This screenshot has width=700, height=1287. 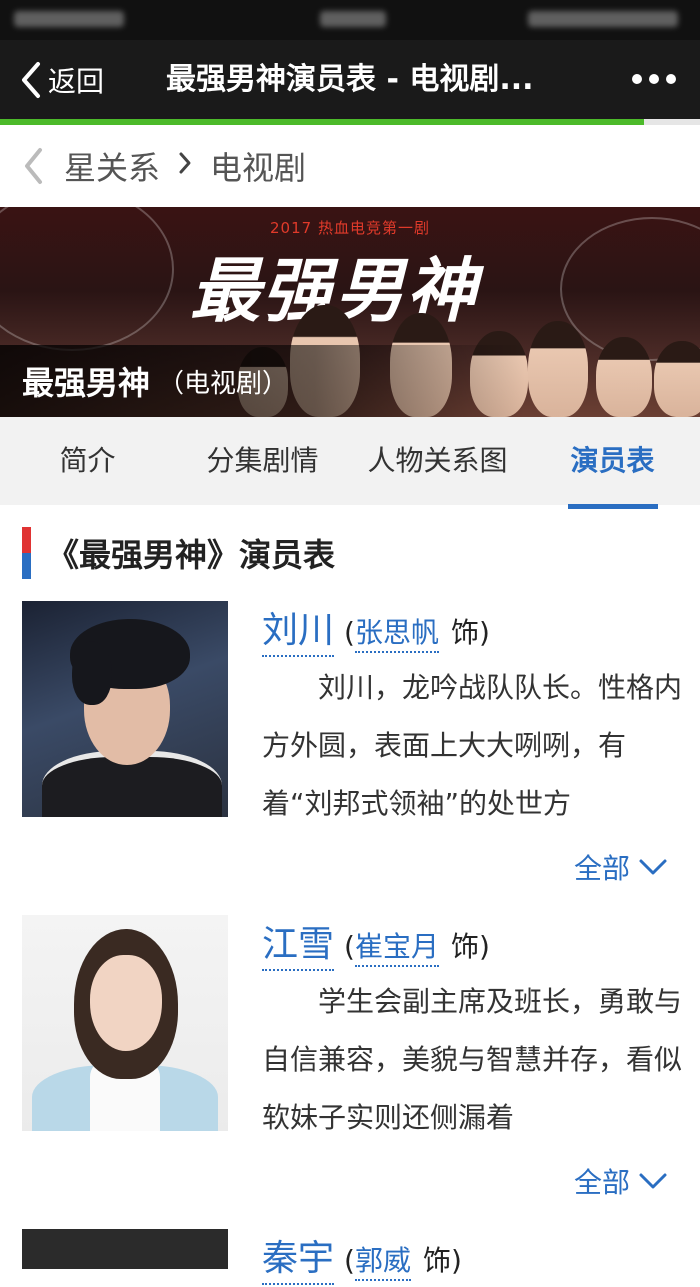 I want to click on character-name-link: 江雪, so click(x=298, y=943).